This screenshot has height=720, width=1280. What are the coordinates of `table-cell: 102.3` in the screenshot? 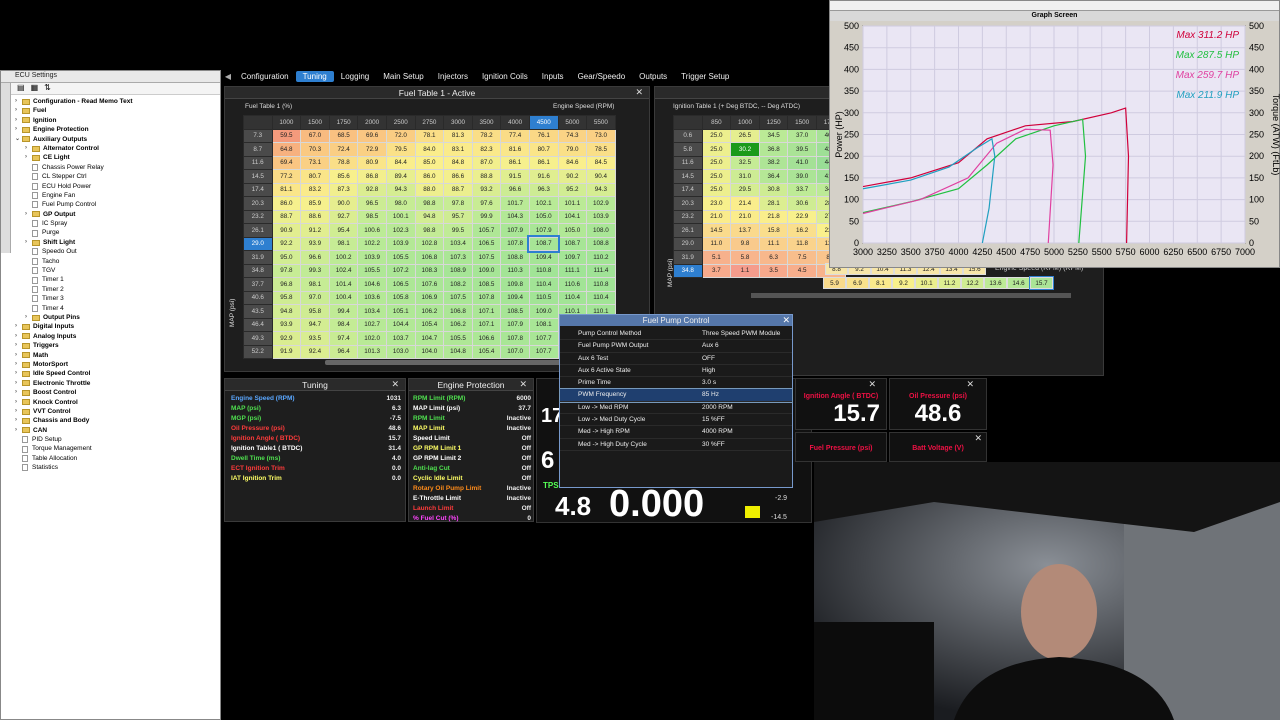 It's located at (400, 230).